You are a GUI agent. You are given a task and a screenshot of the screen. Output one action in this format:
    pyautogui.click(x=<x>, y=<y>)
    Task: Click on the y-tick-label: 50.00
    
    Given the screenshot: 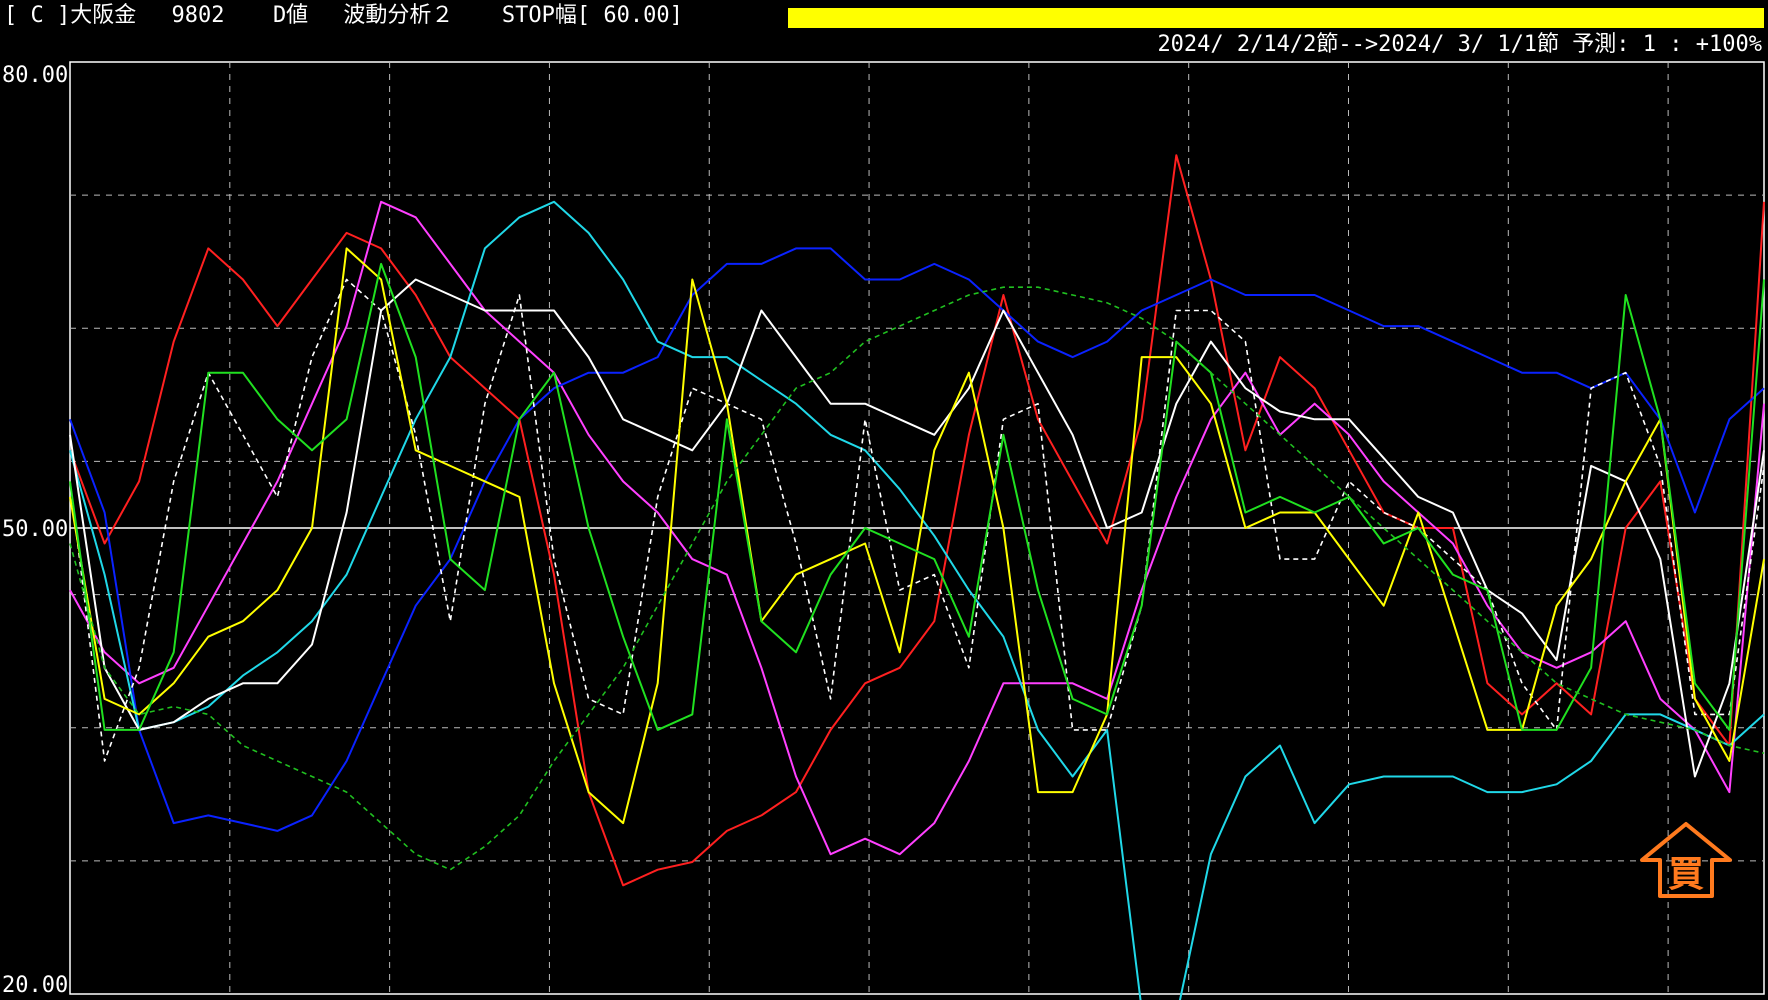 What is the action you would take?
    pyautogui.click(x=35, y=529)
    